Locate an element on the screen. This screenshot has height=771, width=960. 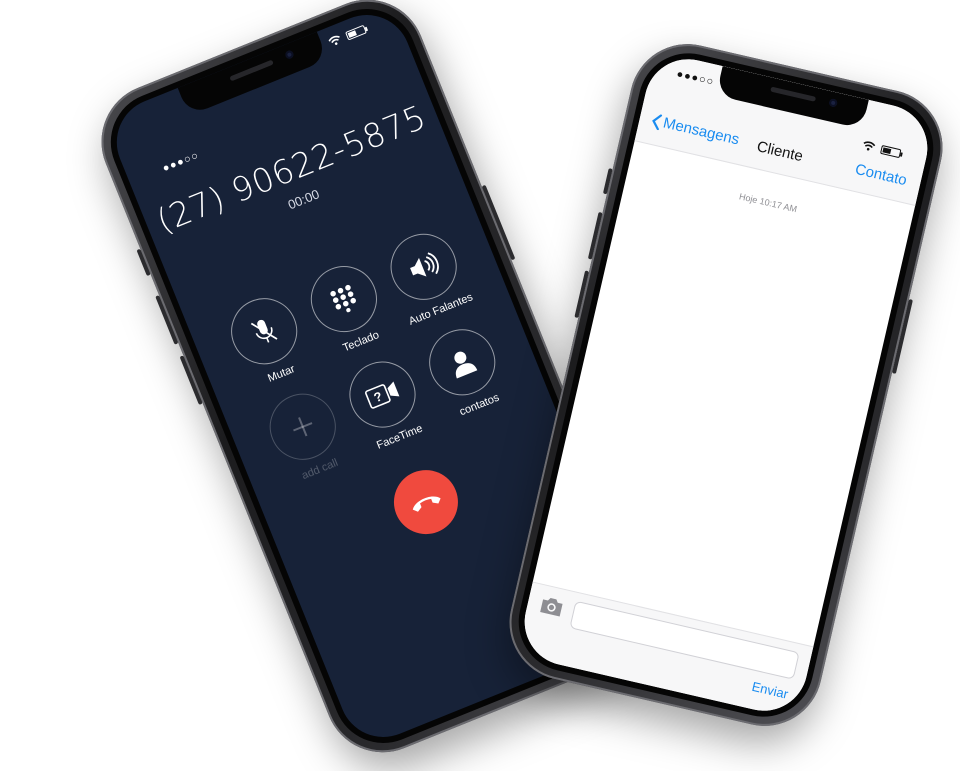
volume-down-button is located at coordinates (582, 294).